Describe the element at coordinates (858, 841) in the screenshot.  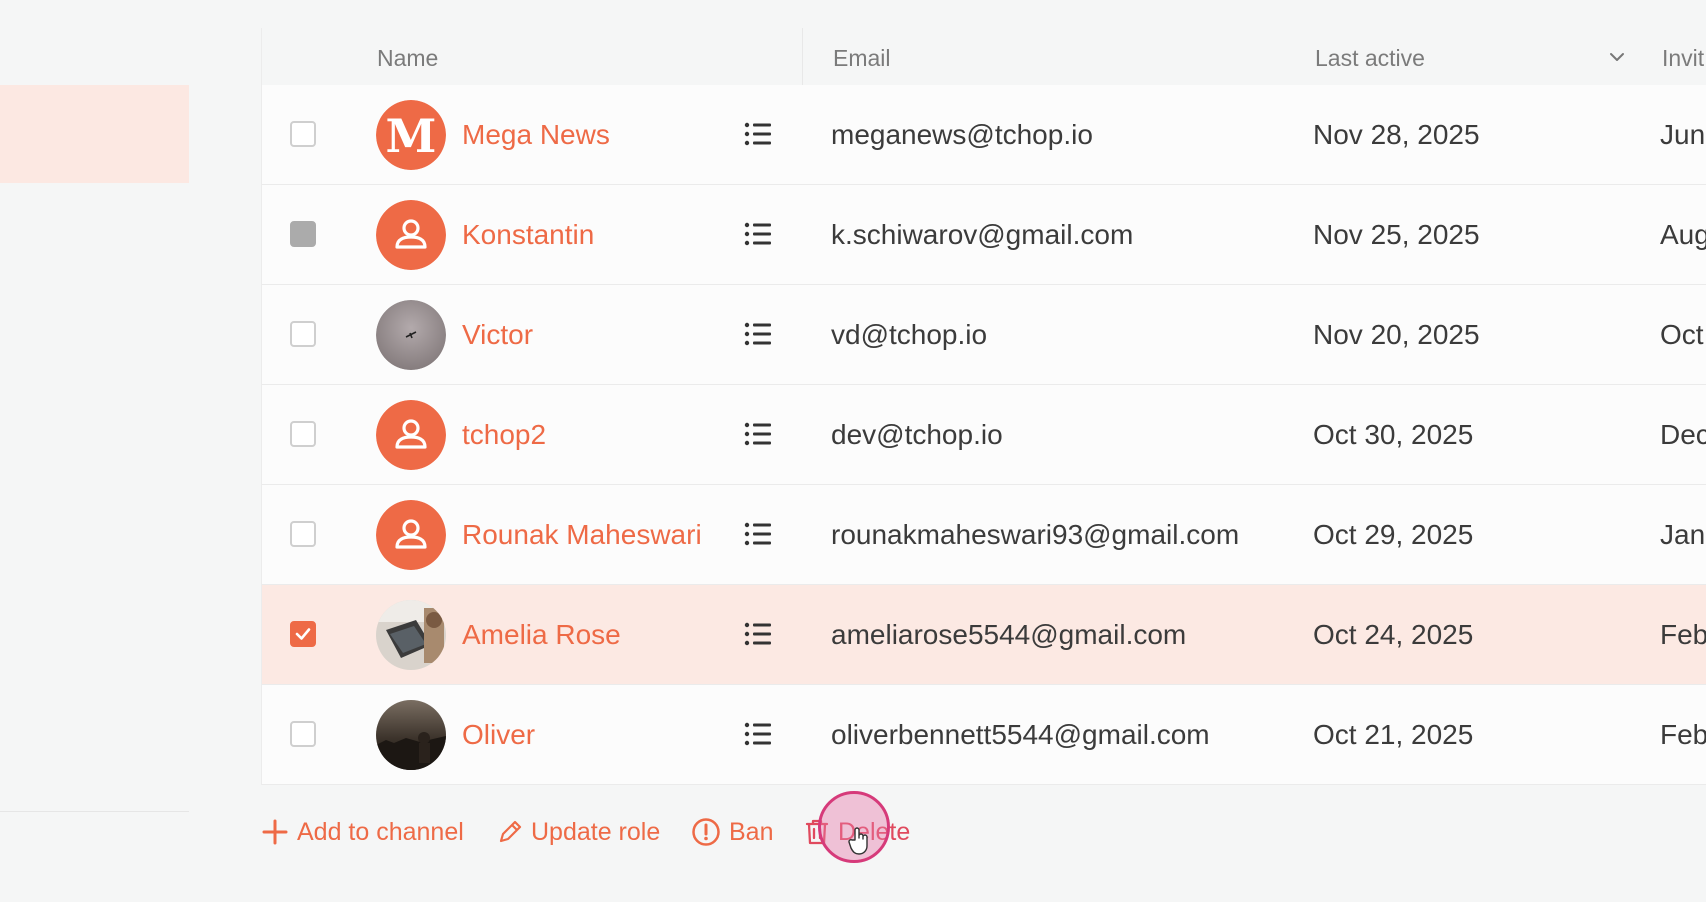
I see `hand-cursor-icon` at that location.